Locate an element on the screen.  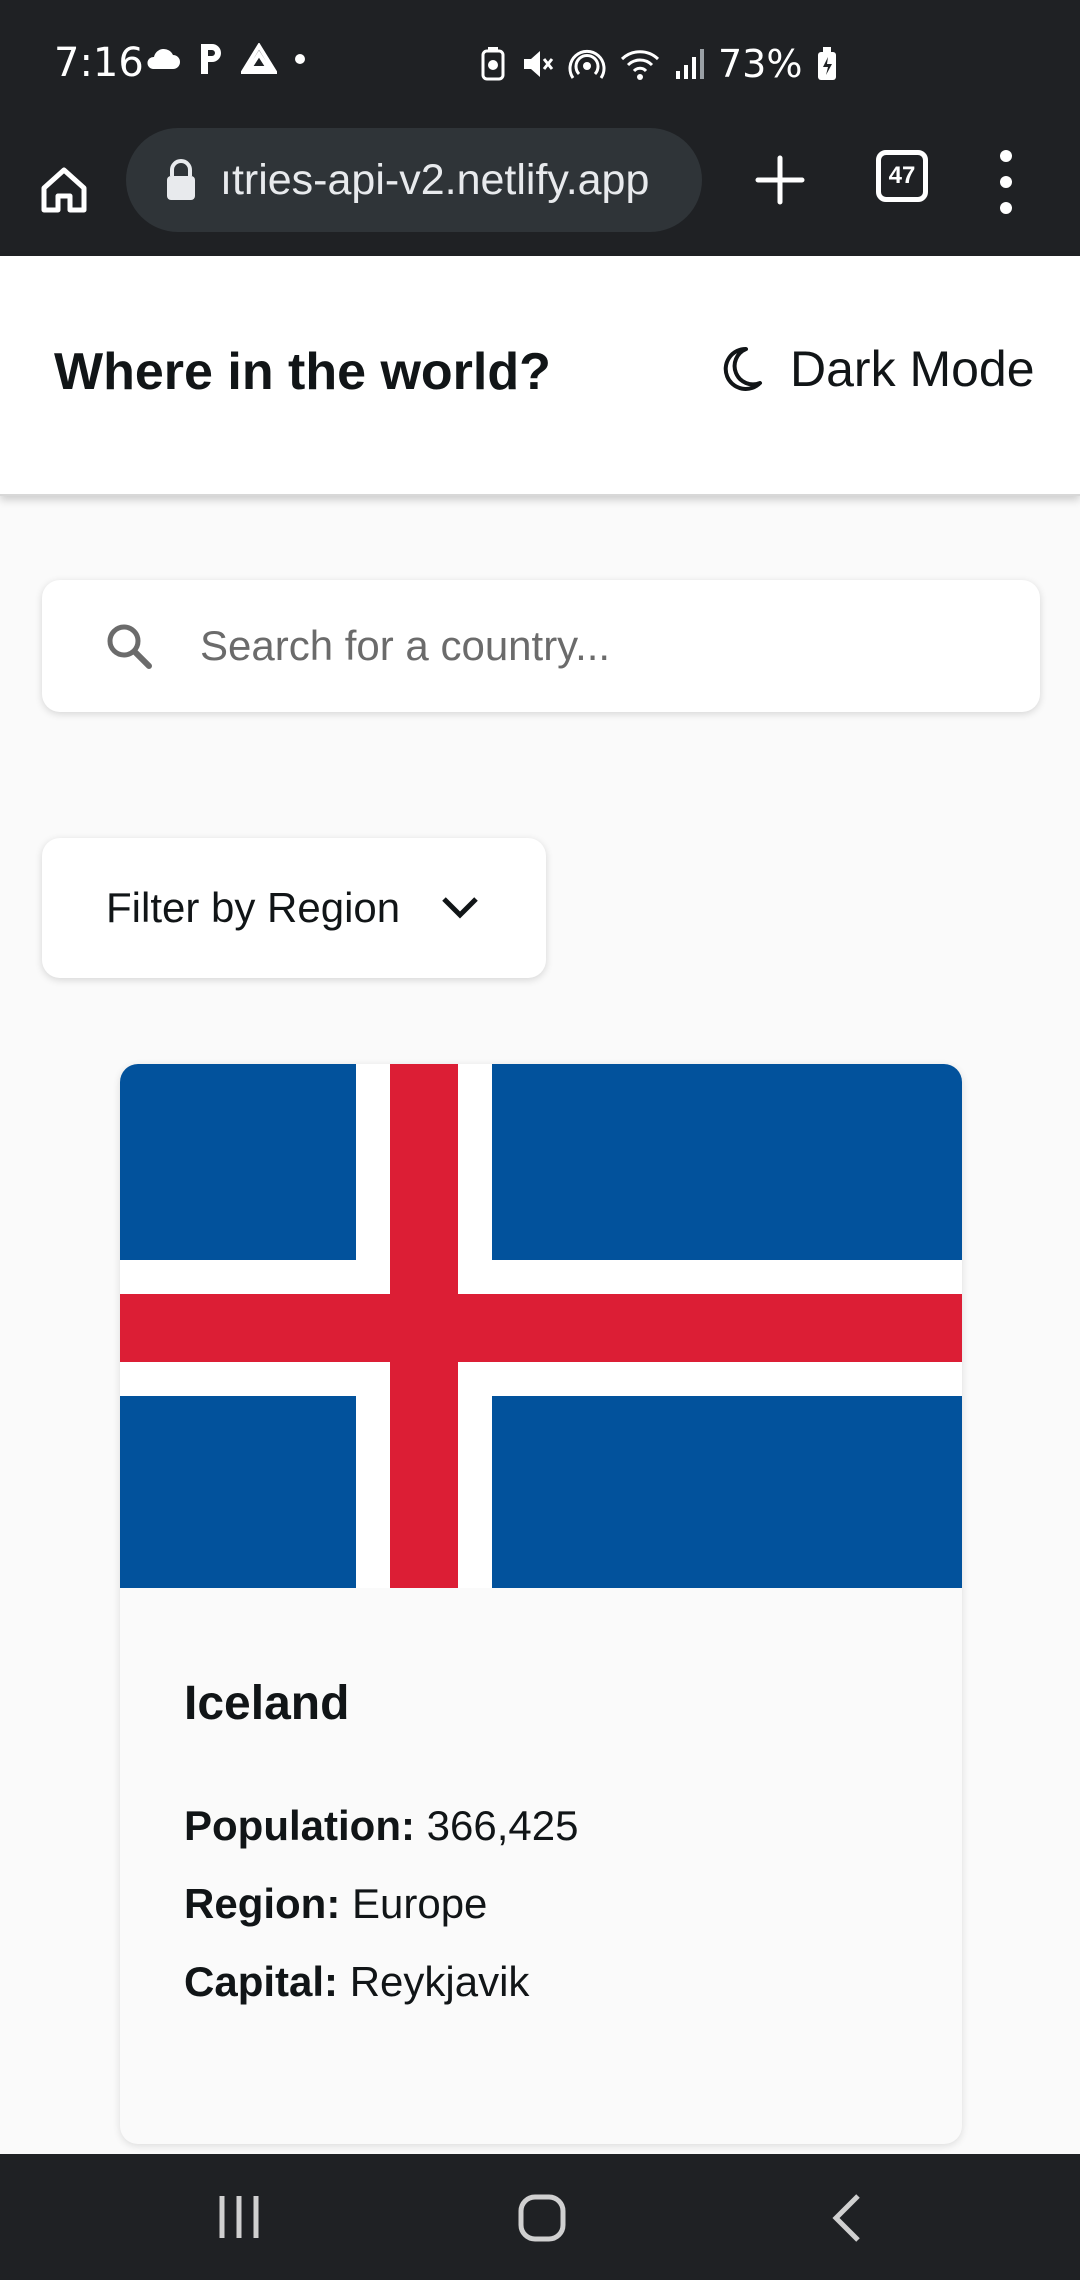
battery-icon is located at coordinates (827, 63).